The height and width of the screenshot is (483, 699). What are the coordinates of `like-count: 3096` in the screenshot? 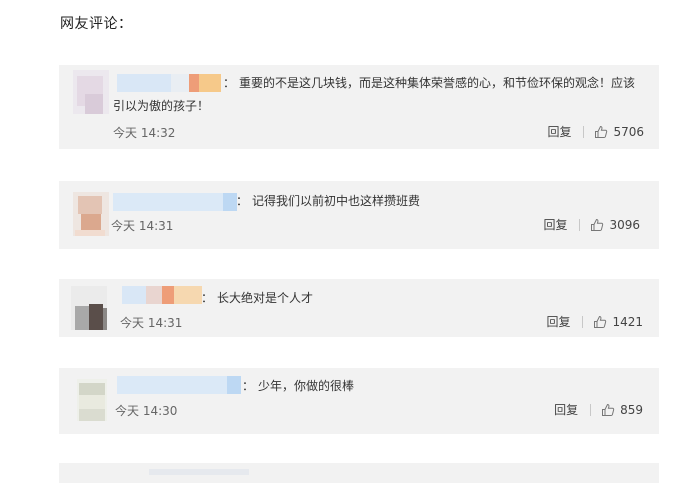 It's located at (624, 224).